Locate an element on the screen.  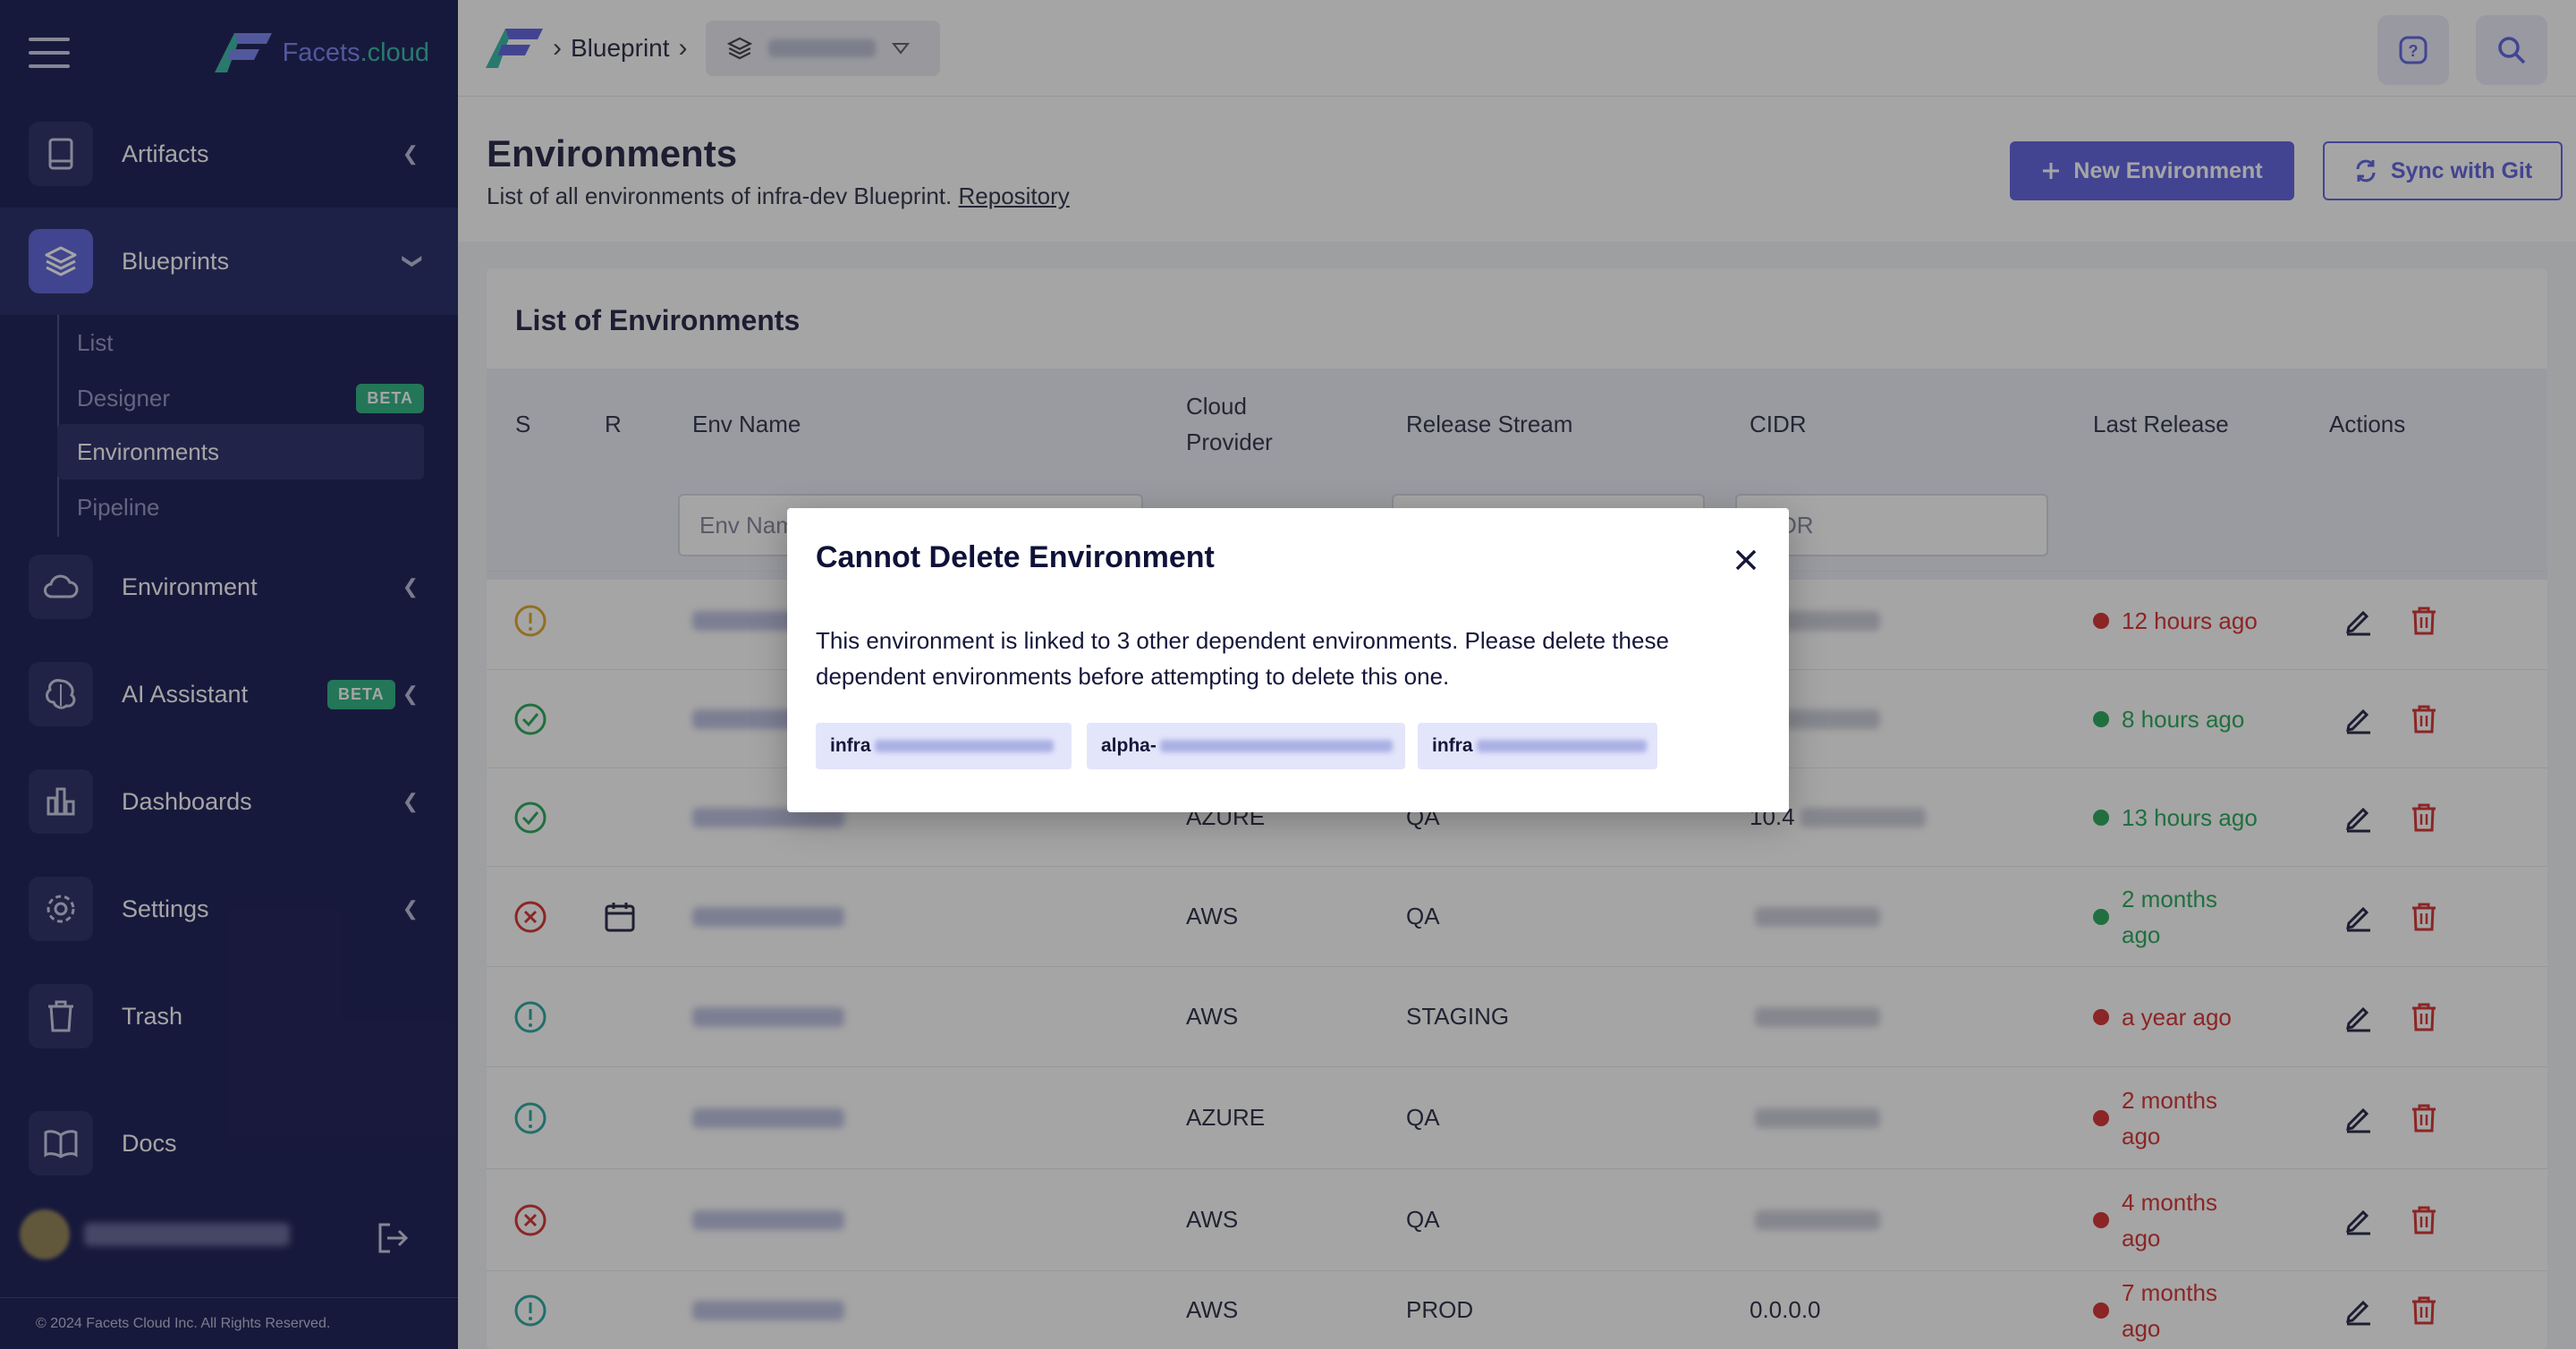
dependent-env-chip: alpha- is located at coordinates (1246, 746).